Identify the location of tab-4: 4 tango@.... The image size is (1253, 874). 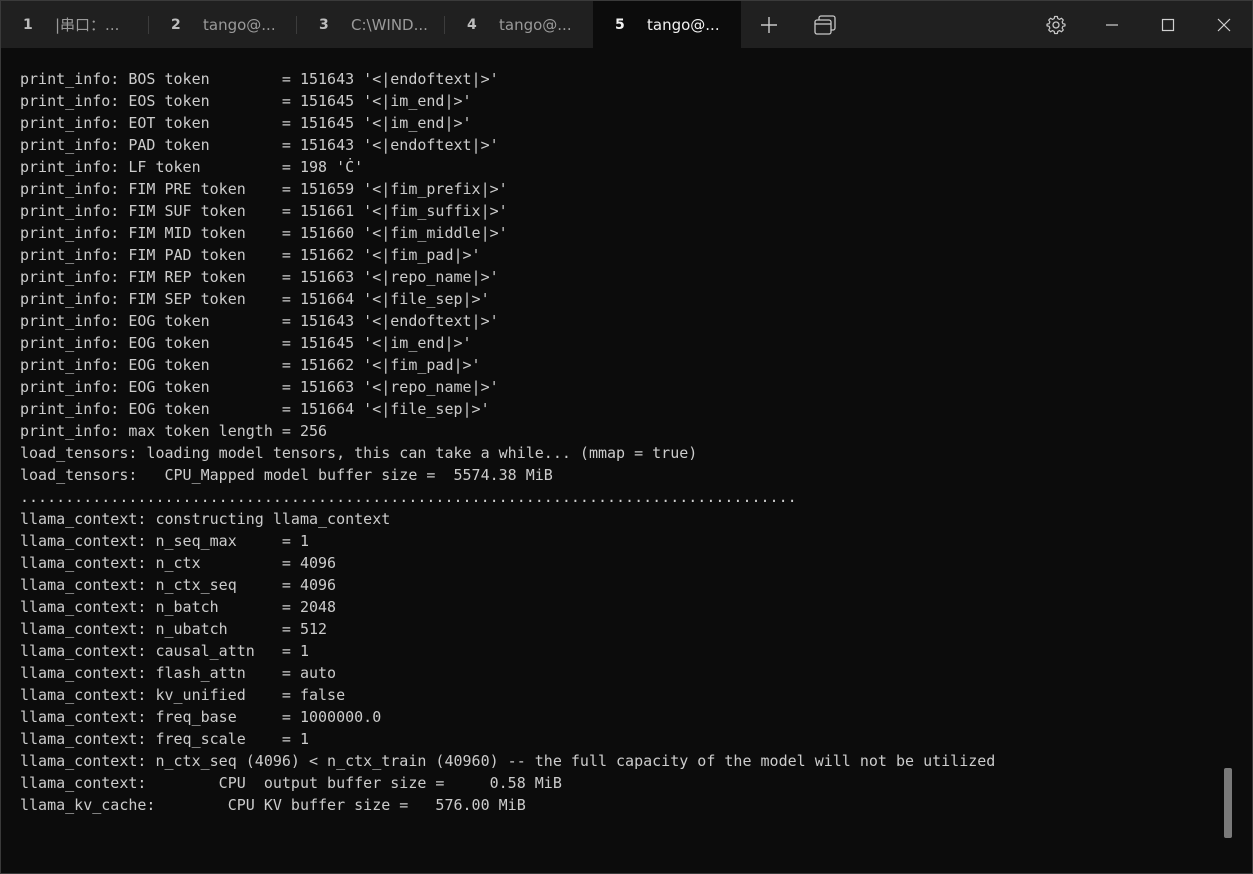
(519, 24).